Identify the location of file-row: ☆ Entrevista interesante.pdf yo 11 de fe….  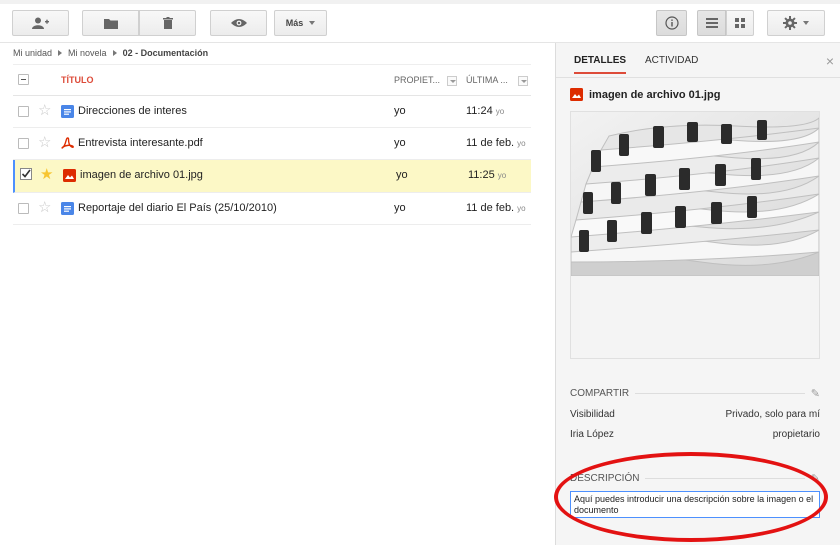
(272, 144).